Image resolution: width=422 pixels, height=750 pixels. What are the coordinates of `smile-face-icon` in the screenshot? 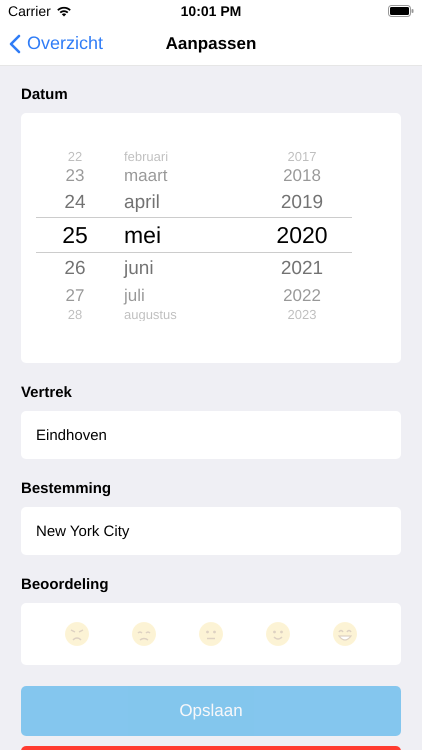 It's located at (278, 634).